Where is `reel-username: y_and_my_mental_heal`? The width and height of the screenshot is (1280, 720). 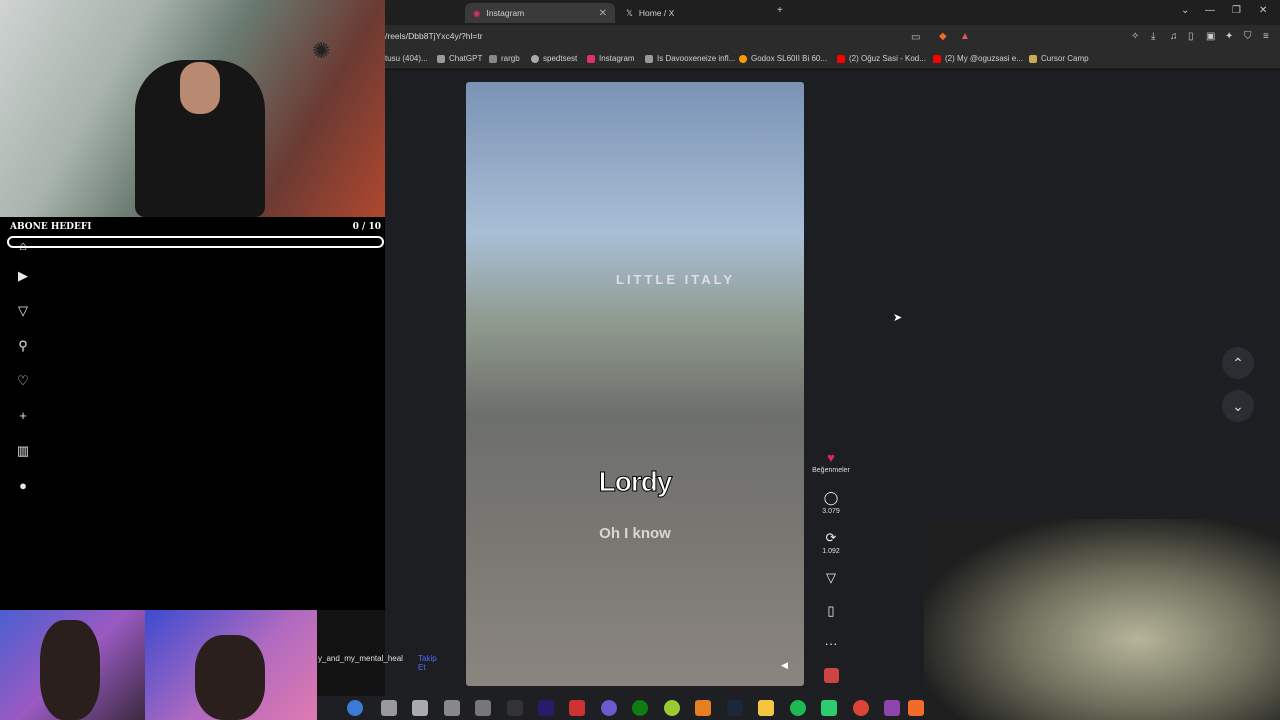
reel-username: y_and_my_mental_heal is located at coordinates (360, 658).